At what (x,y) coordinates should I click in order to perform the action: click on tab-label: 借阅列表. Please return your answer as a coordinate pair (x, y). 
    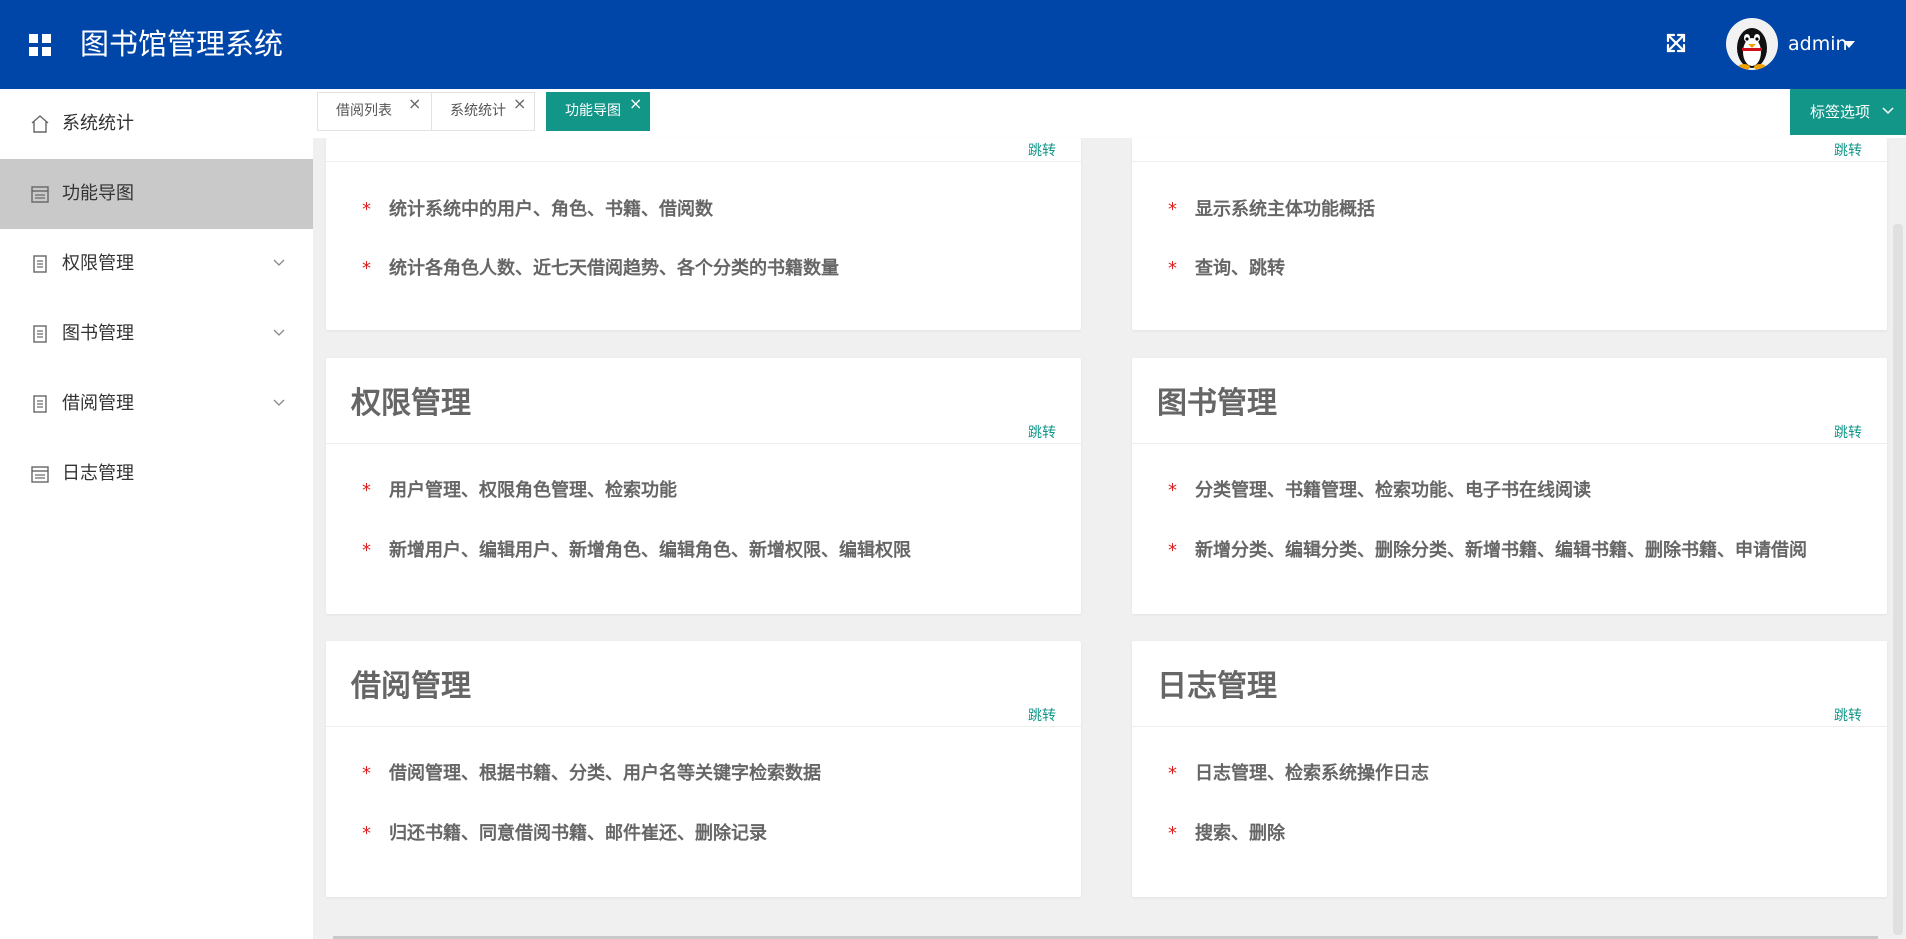
    Looking at the image, I should click on (364, 111).